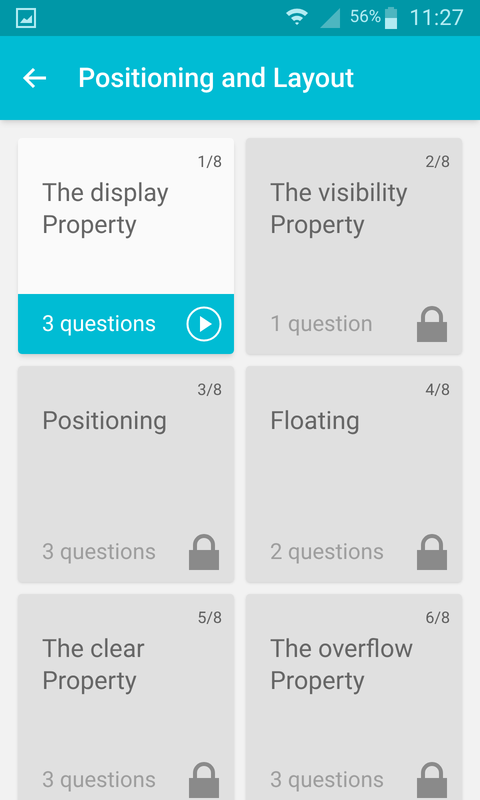 This screenshot has width=480, height=800. I want to click on signal-icon, so click(330, 18).